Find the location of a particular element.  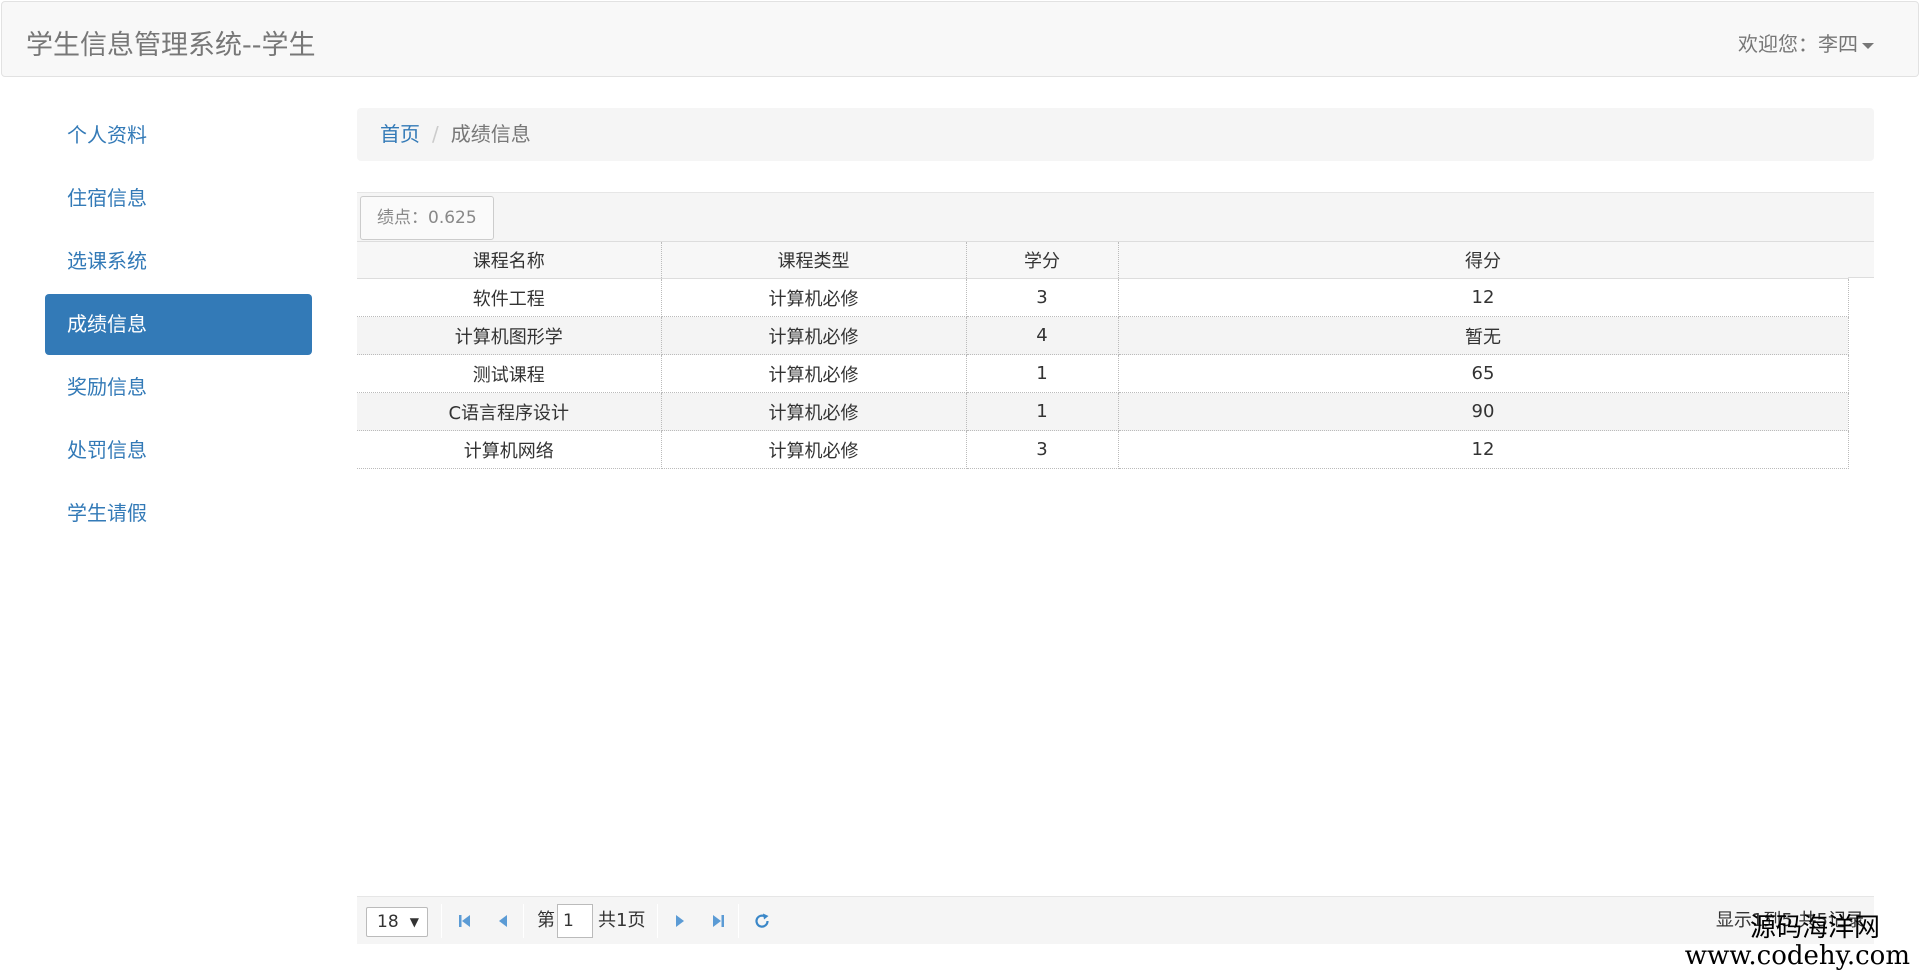

refresh-icon is located at coordinates (762, 921).